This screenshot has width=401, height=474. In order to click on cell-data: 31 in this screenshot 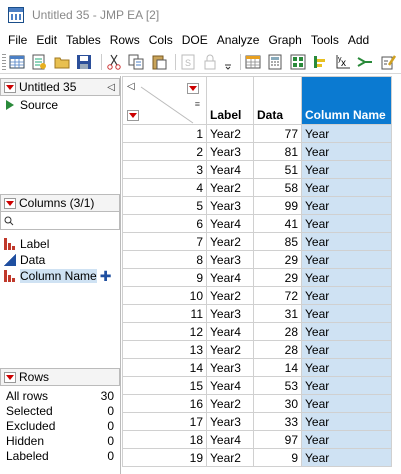, I will do `click(277, 313)`.